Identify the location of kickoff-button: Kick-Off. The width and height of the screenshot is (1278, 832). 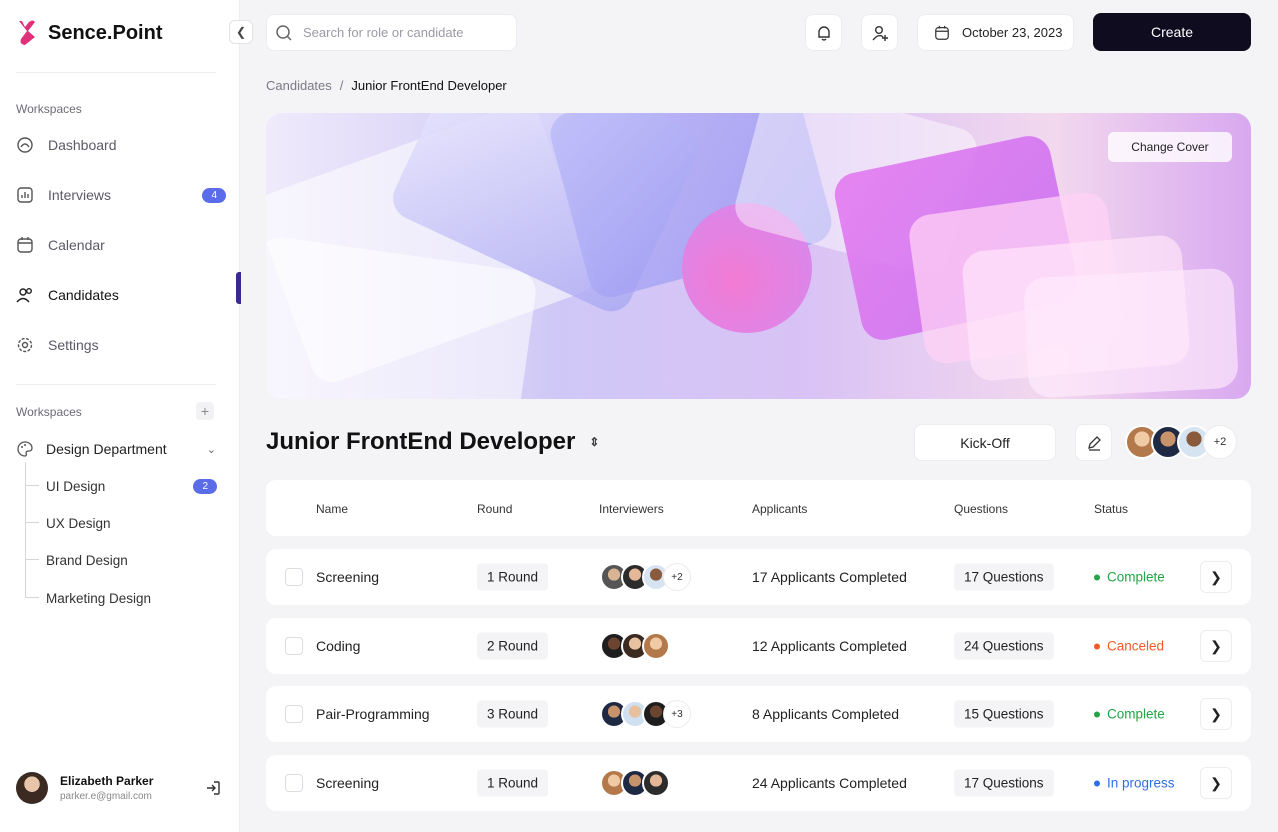
(985, 442).